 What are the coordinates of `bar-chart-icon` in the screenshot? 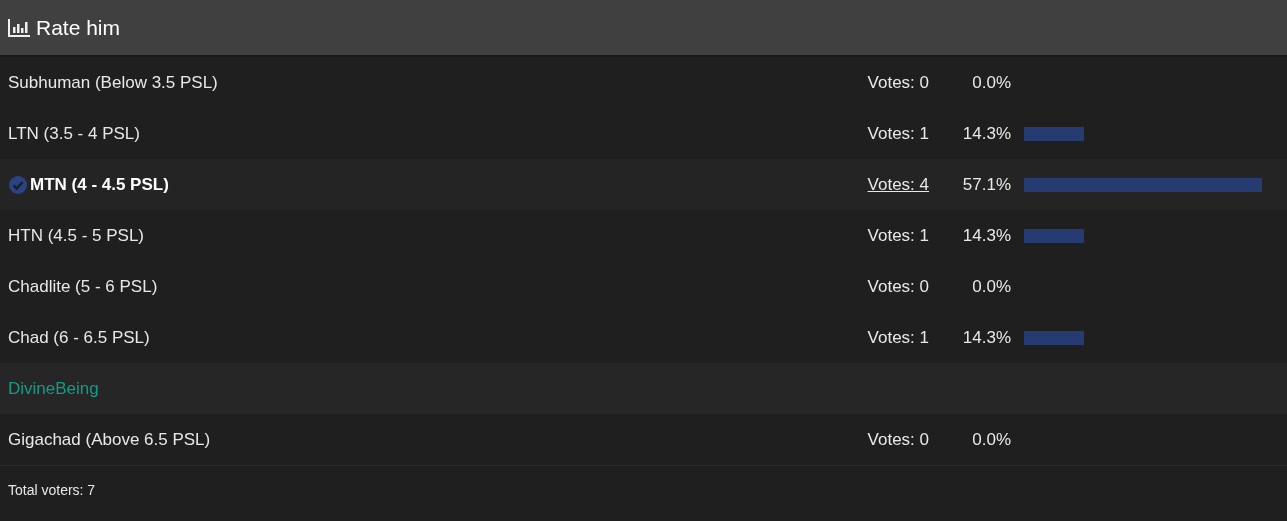 It's located at (19, 27).